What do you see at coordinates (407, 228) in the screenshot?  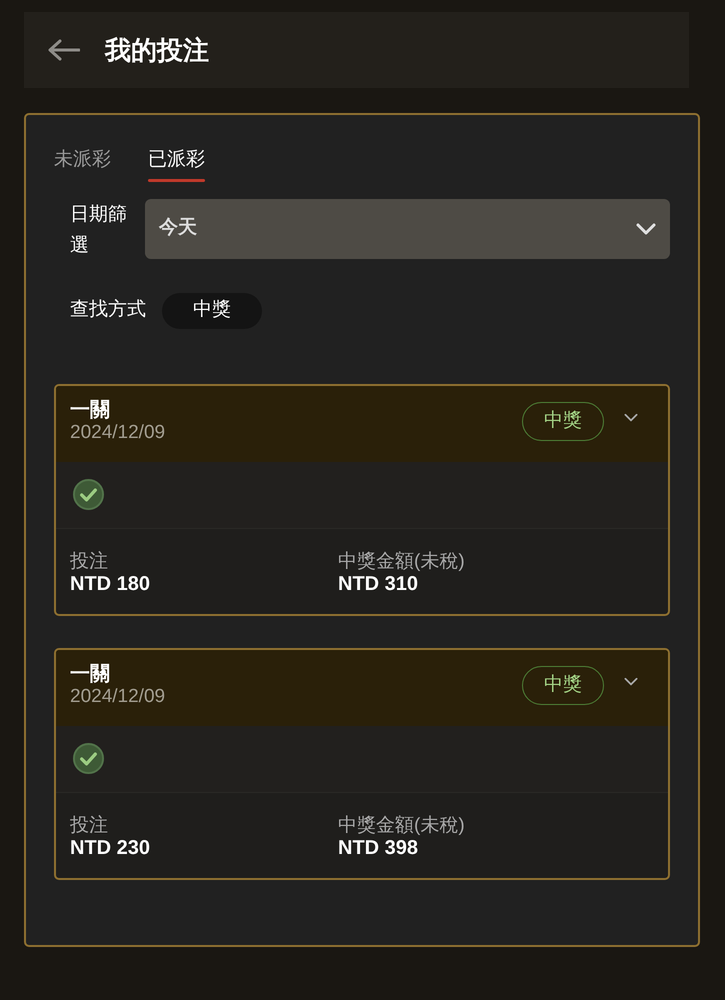 I see `date-select: 今天` at bounding box center [407, 228].